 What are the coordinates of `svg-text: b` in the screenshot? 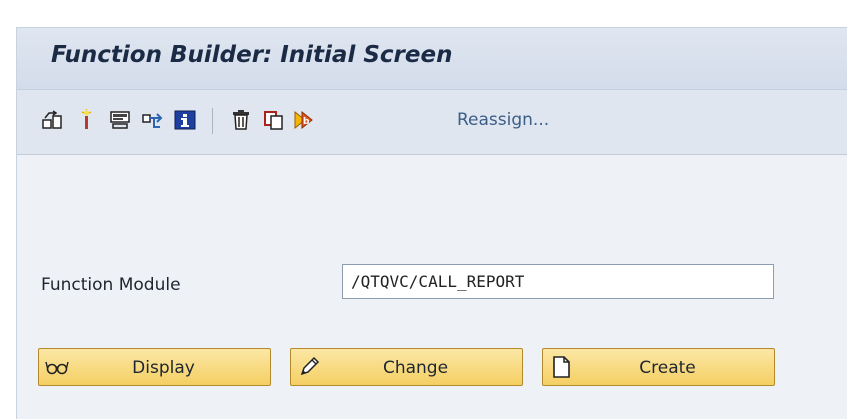 It's located at (306, 122).